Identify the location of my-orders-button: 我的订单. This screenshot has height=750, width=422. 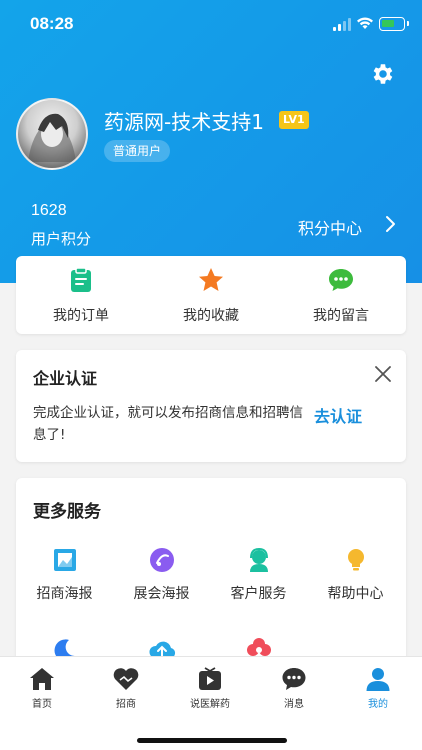
(81, 295).